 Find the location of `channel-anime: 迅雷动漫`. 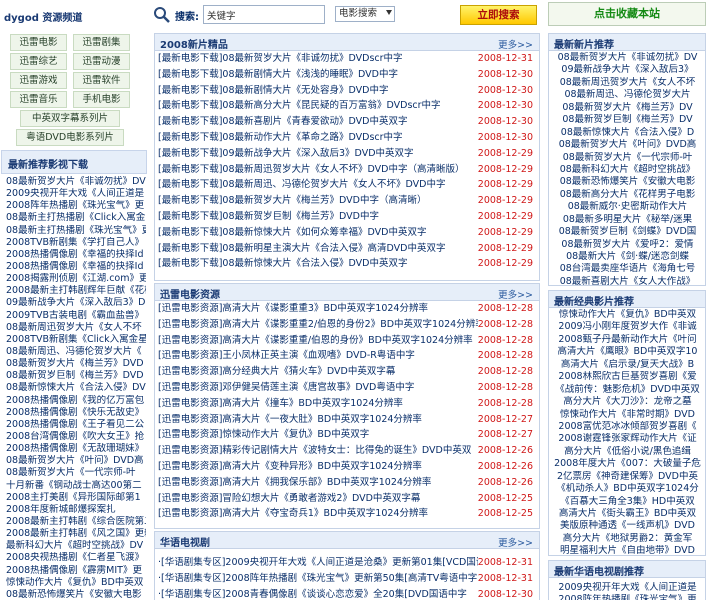

channel-anime: 迅雷动漫 is located at coordinates (101, 61).